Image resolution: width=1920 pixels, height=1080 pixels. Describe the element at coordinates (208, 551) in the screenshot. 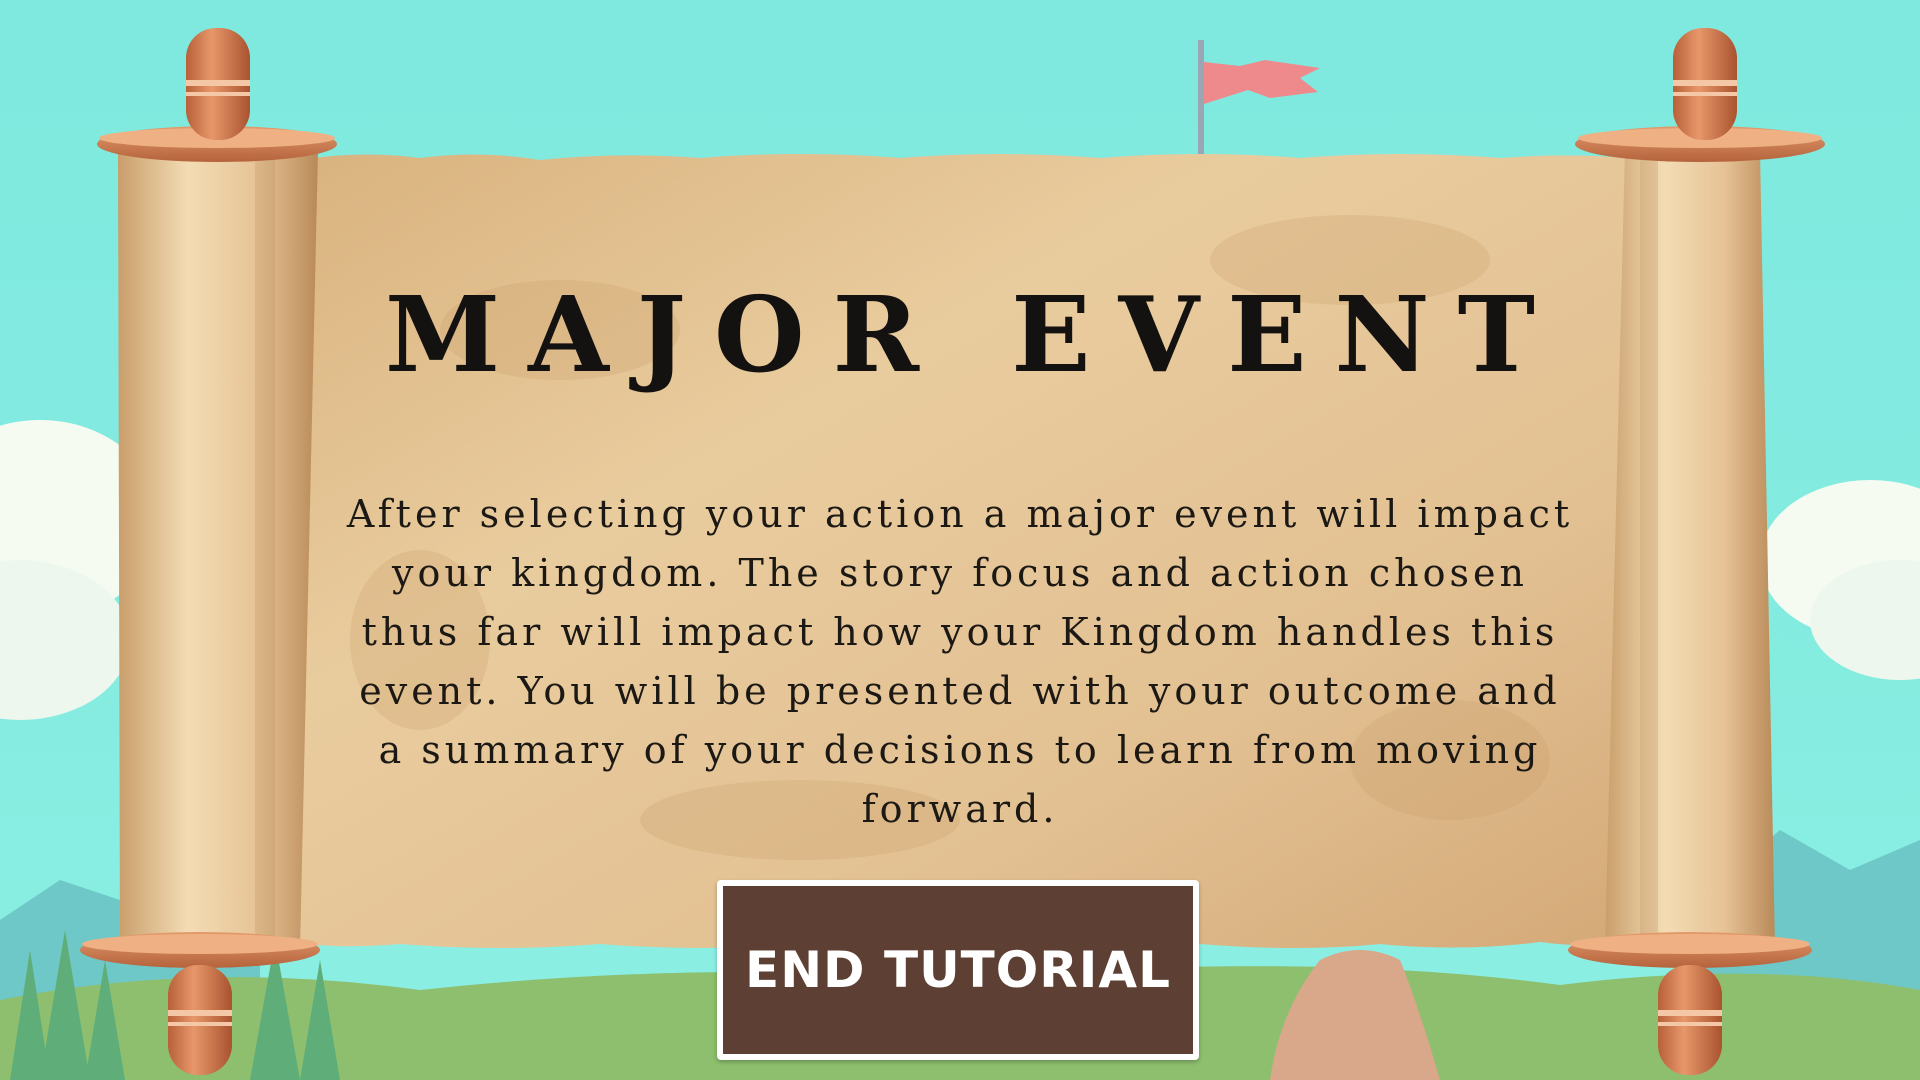

I see `left-scroll-roll` at that location.